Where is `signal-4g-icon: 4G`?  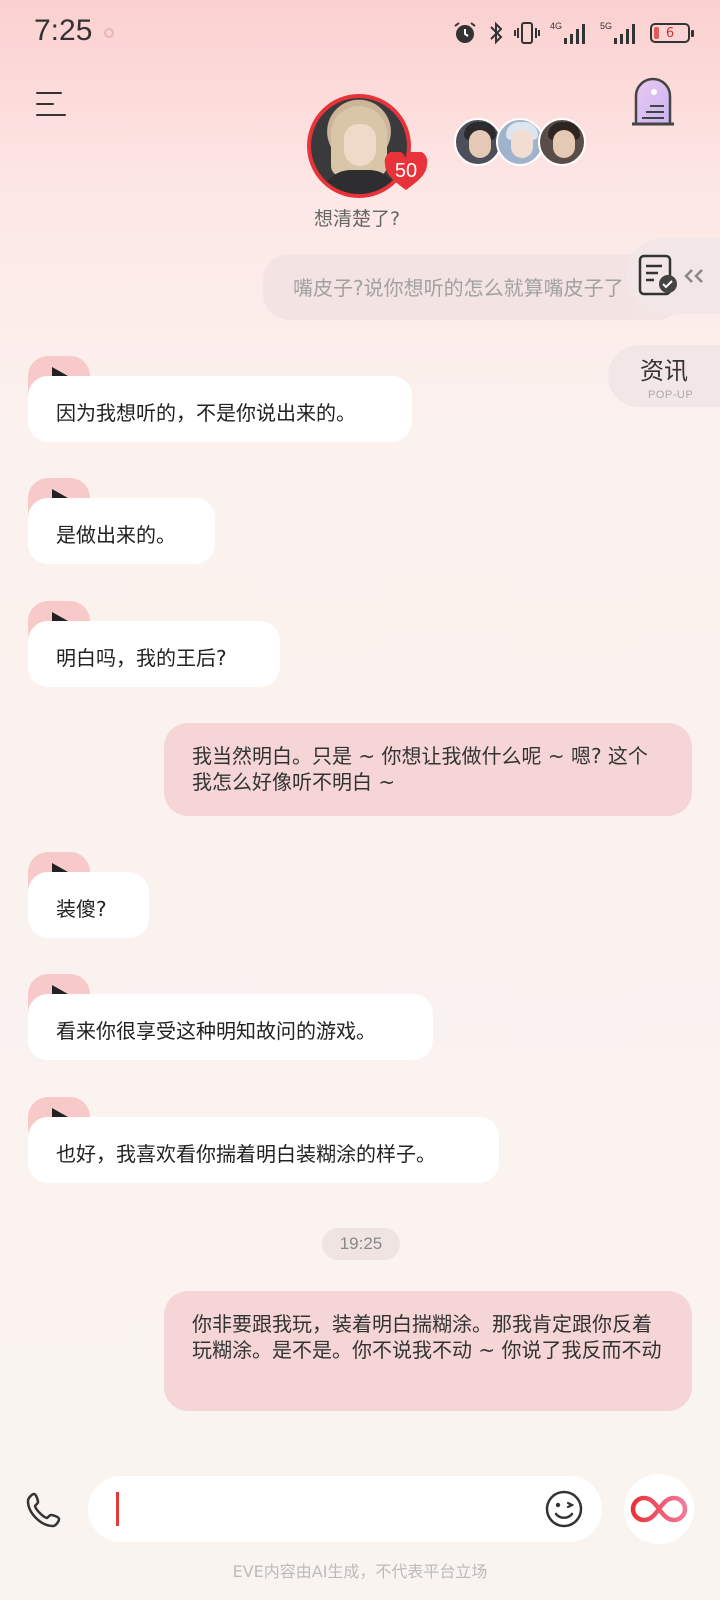
signal-4g-icon: 4G is located at coordinates (570, 33).